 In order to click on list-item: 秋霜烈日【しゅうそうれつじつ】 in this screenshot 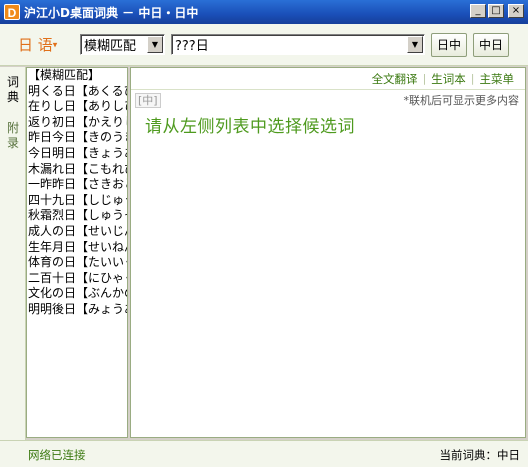, I will do `click(77, 216)`.